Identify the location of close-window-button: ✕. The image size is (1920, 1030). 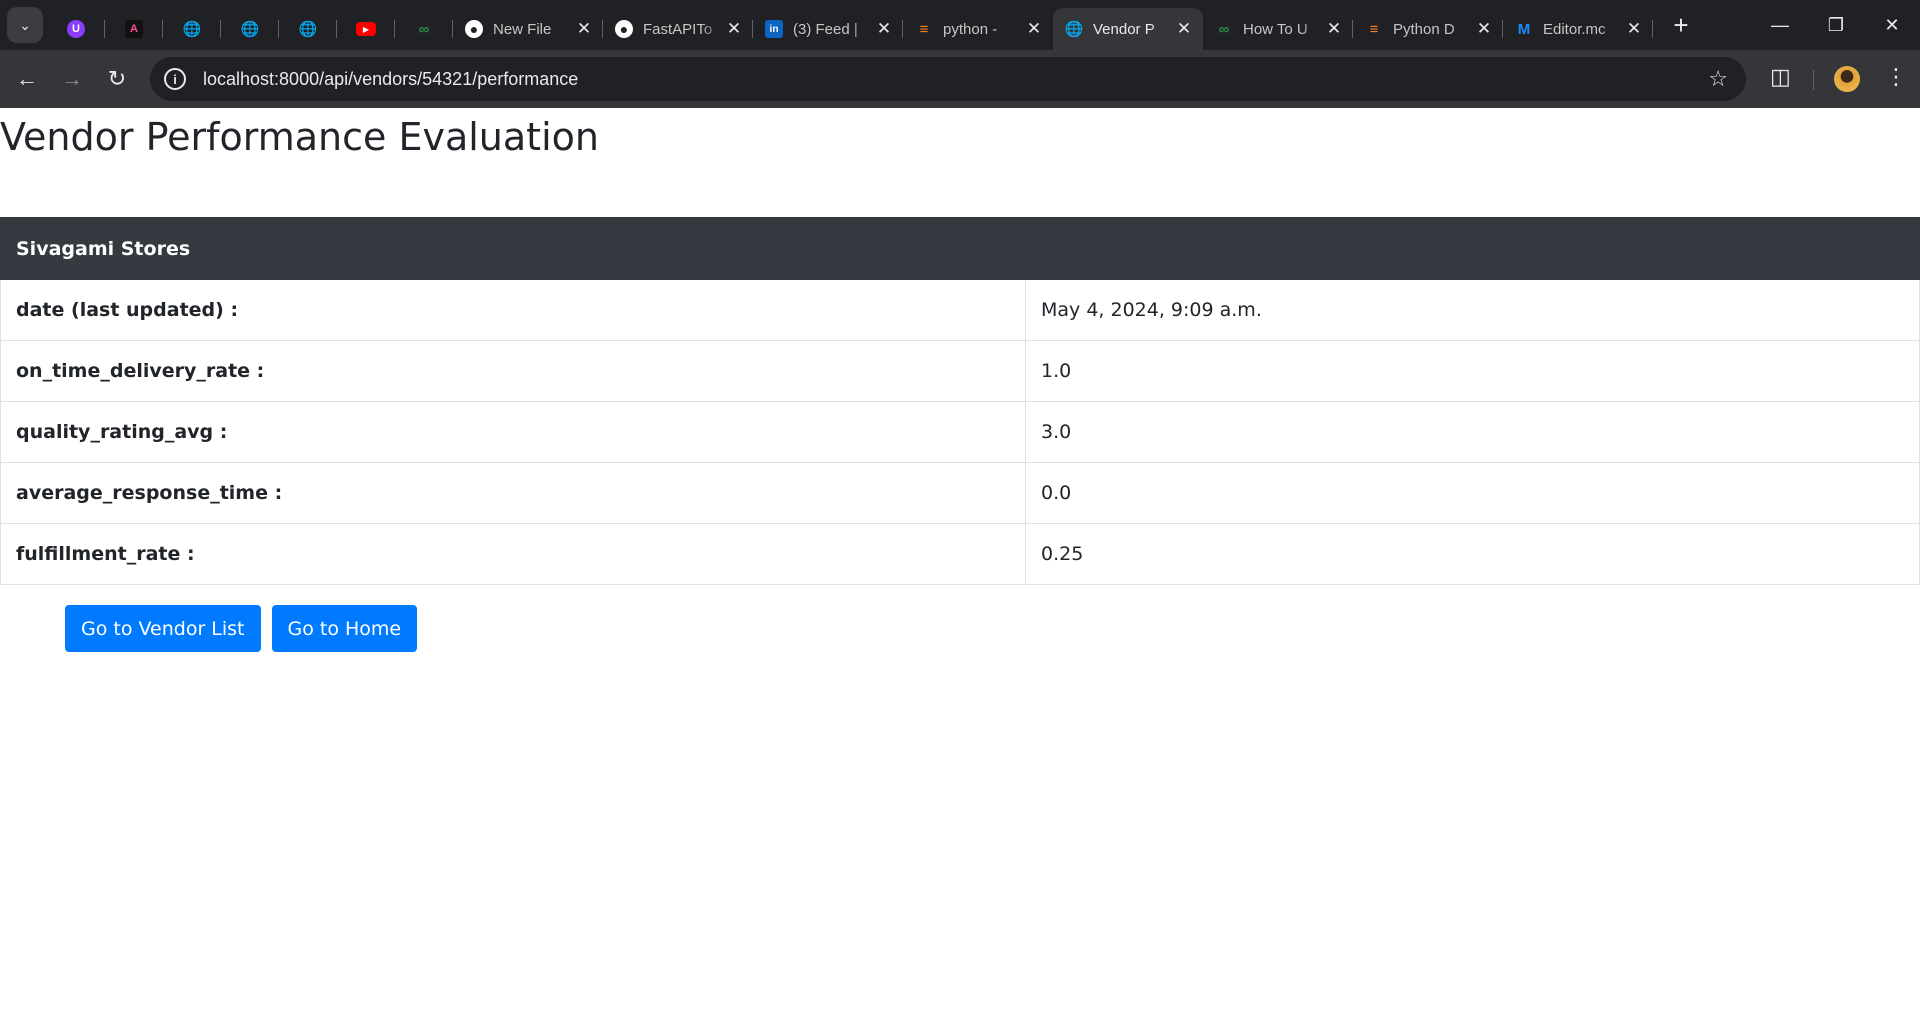
(1892, 25).